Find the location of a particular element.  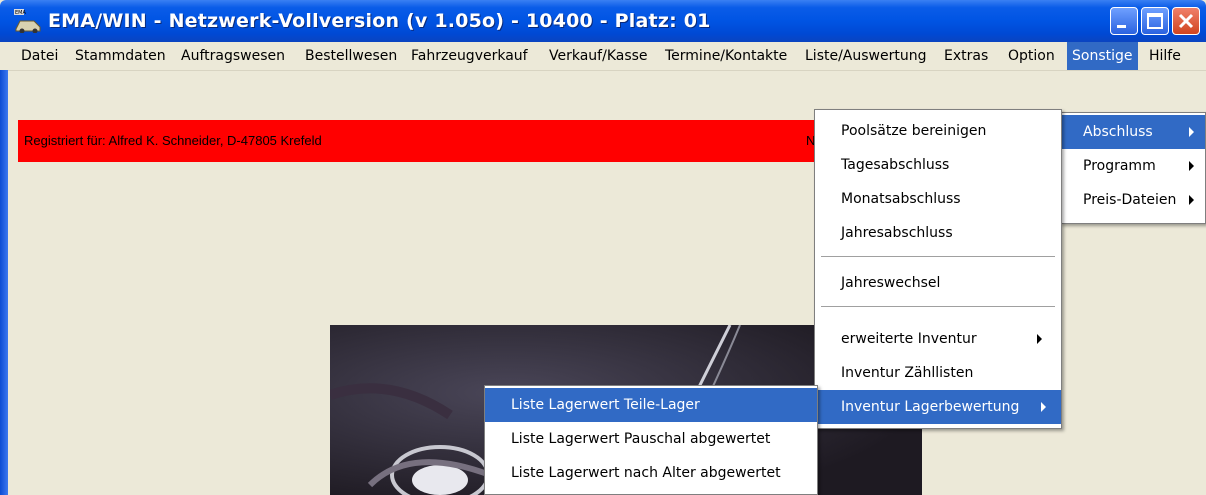

menu-item-label: Abschluss is located at coordinates (1118, 132).